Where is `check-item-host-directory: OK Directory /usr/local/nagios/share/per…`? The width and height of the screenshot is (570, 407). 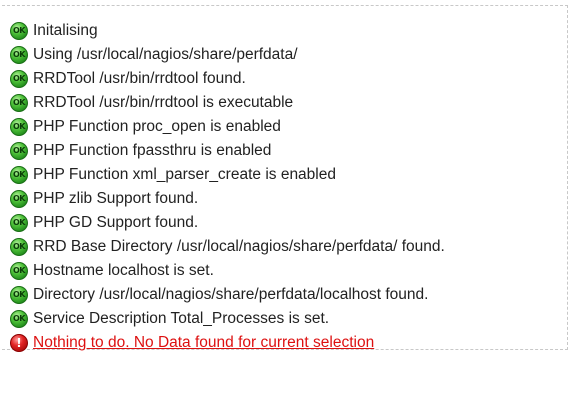
check-item-host-directory: OK Directory /usr/local/nagios/share/per… is located at coordinates (227, 295).